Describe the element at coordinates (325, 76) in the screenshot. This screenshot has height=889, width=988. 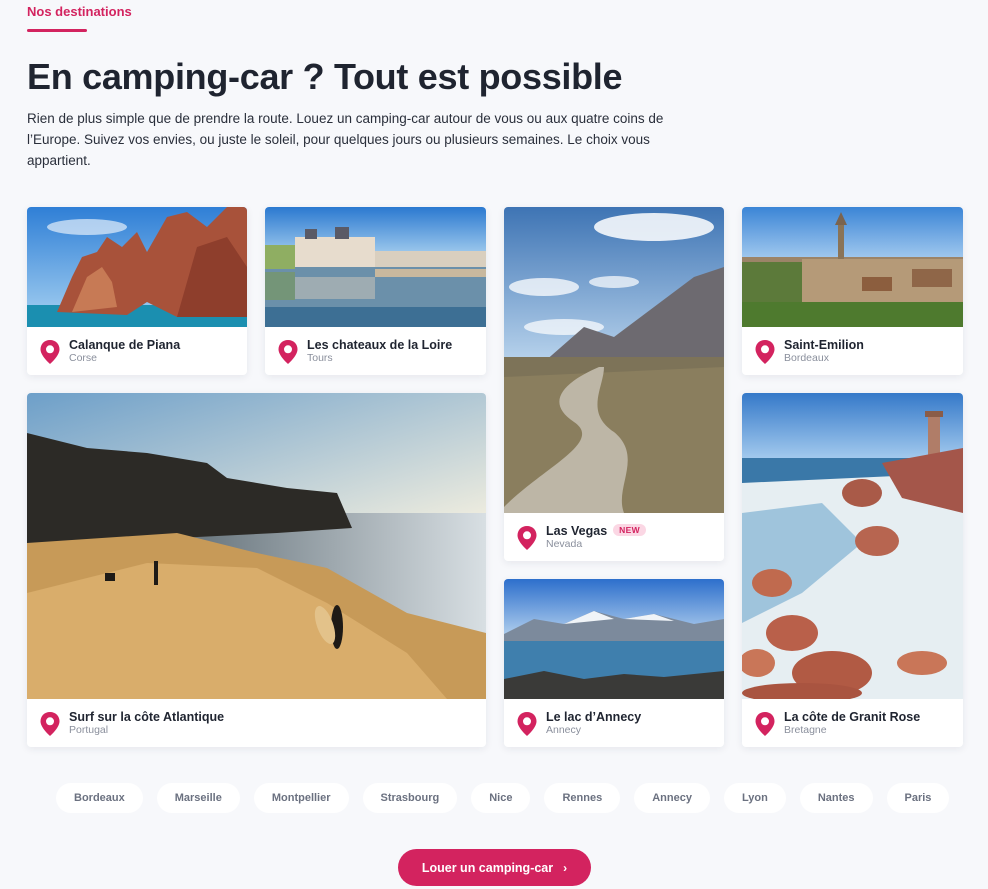
I see `page-title: En camping-car ? Tout est possible` at that location.